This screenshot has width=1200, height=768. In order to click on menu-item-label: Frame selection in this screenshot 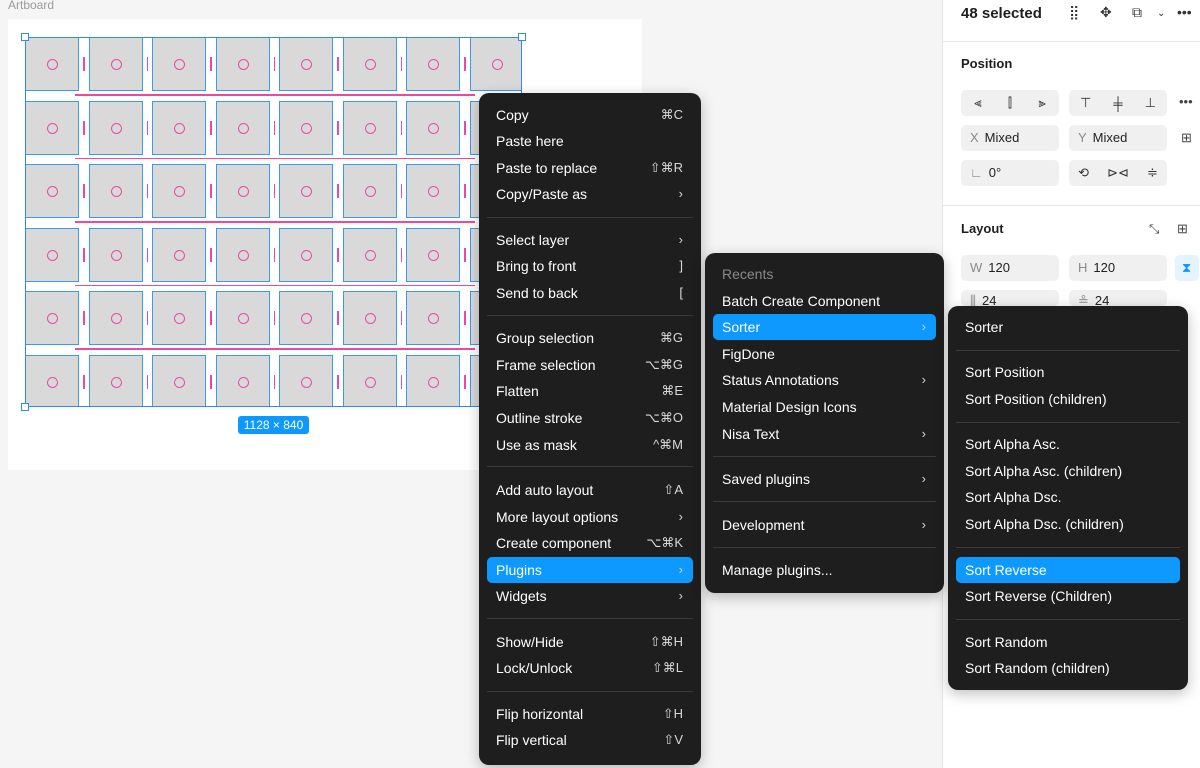, I will do `click(546, 365)`.